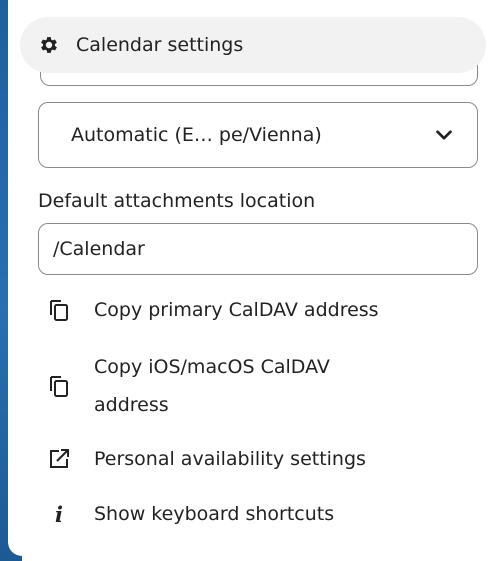 This screenshot has height=561, width=491. I want to click on keyboard-shortcuts-button: i Show keyboard shortcuts, so click(261, 514).